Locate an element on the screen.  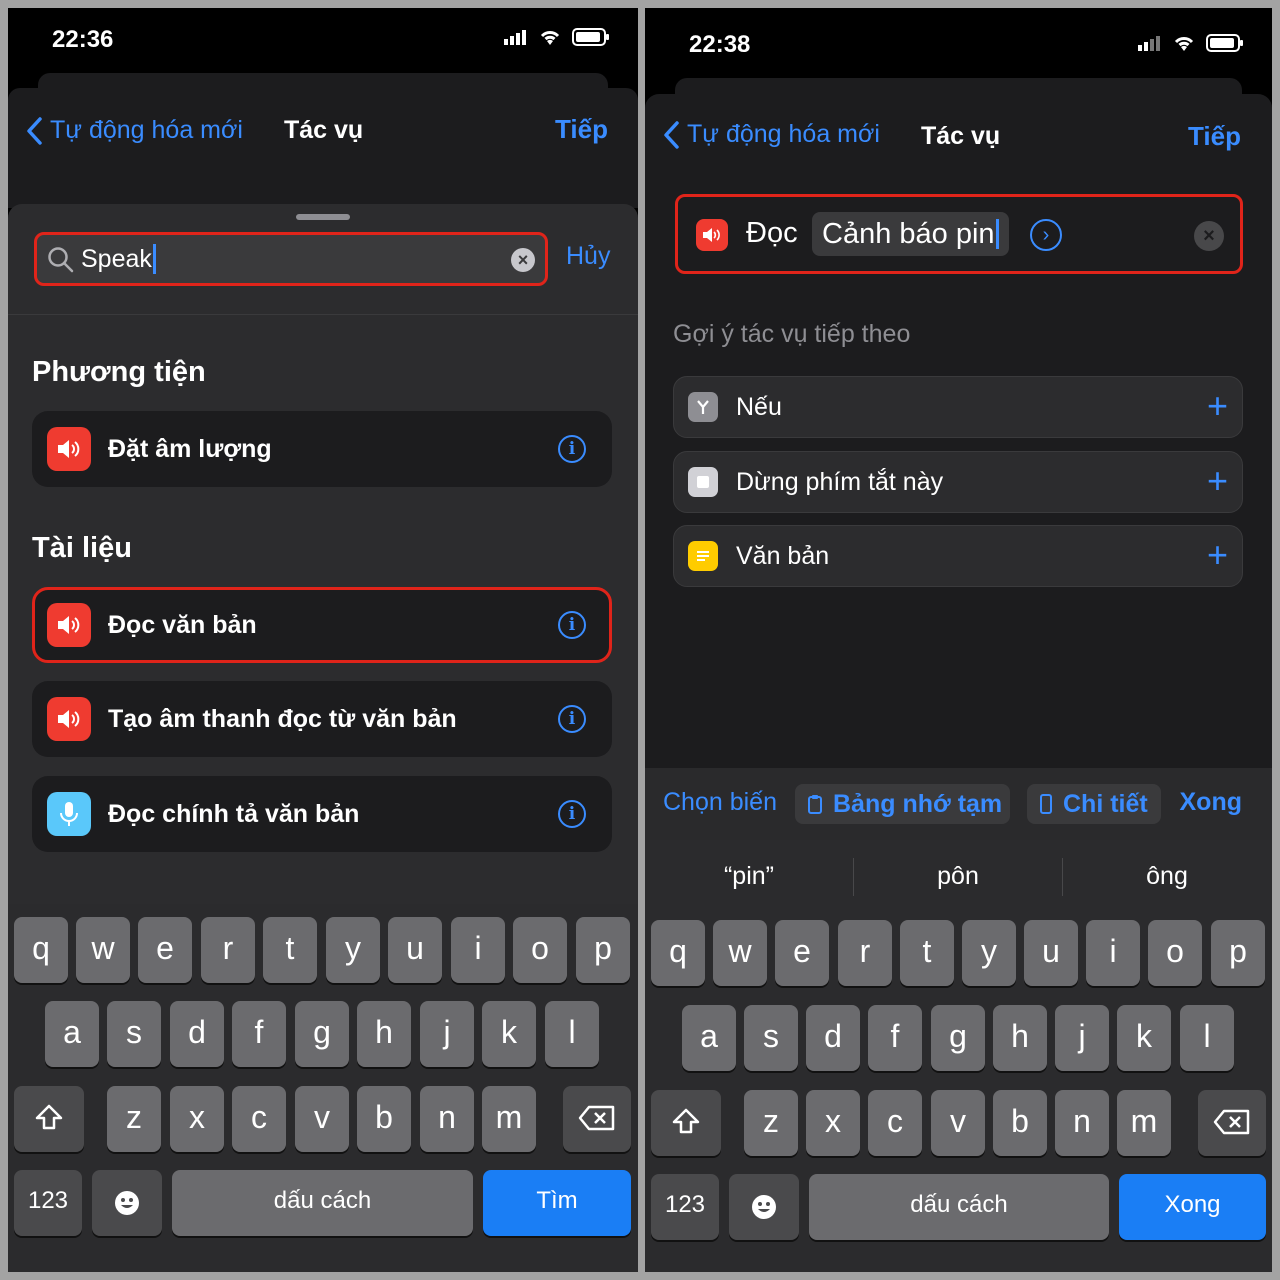
list-item-speak-text: Đọc văn bản i is located at coordinates (322, 625).